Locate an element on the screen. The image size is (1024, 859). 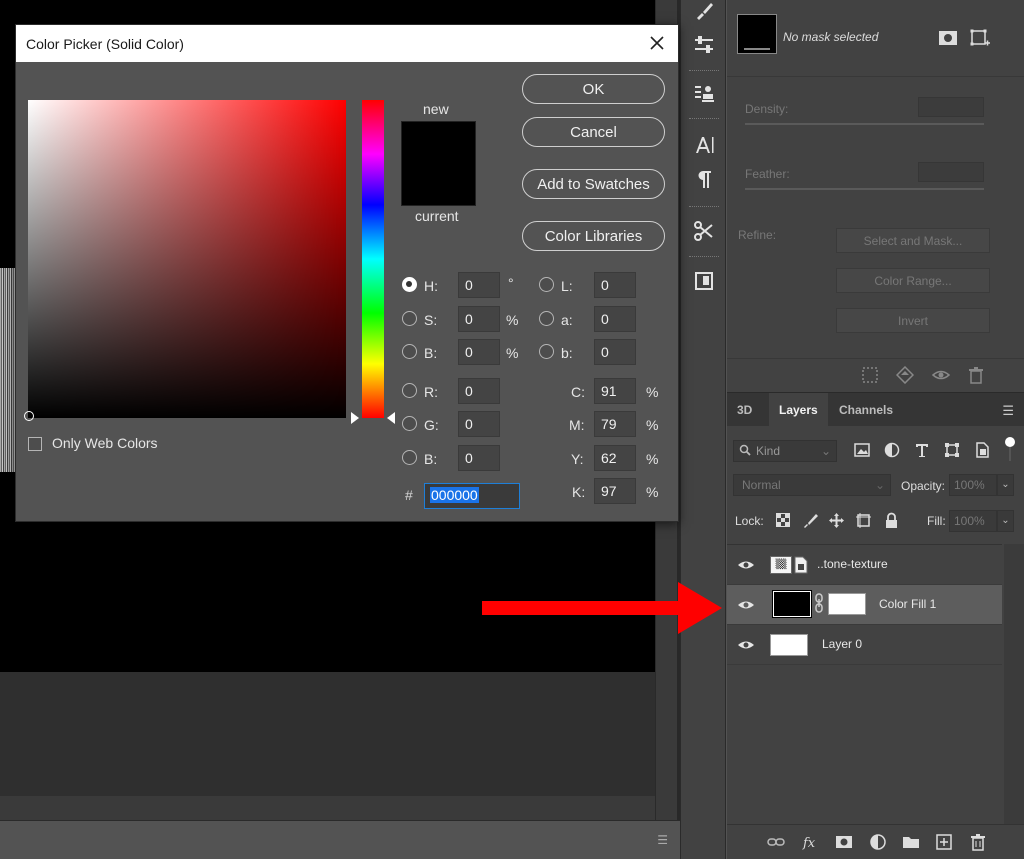
disable-mask-icon is located at coordinates (941, 375).